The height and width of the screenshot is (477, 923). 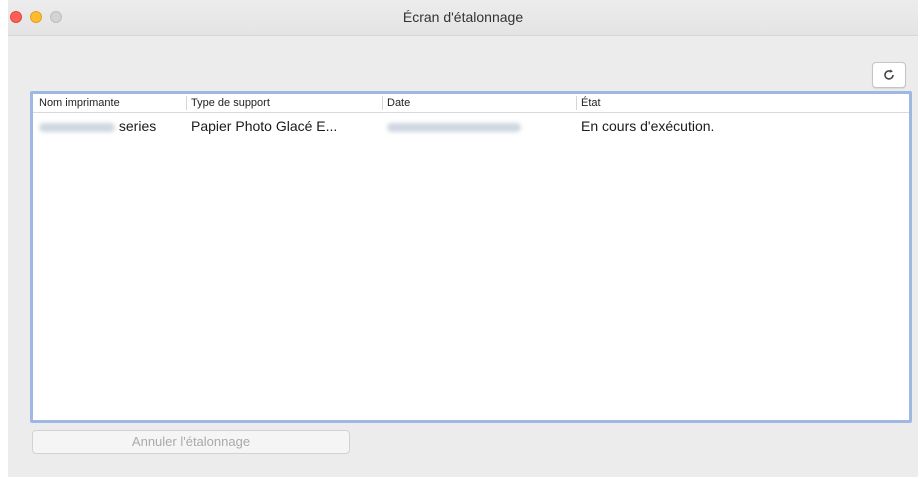 What do you see at coordinates (191, 442) in the screenshot?
I see `cancel-calibration-button: Annuler l'étalonnage` at bounding box center [191, 442].